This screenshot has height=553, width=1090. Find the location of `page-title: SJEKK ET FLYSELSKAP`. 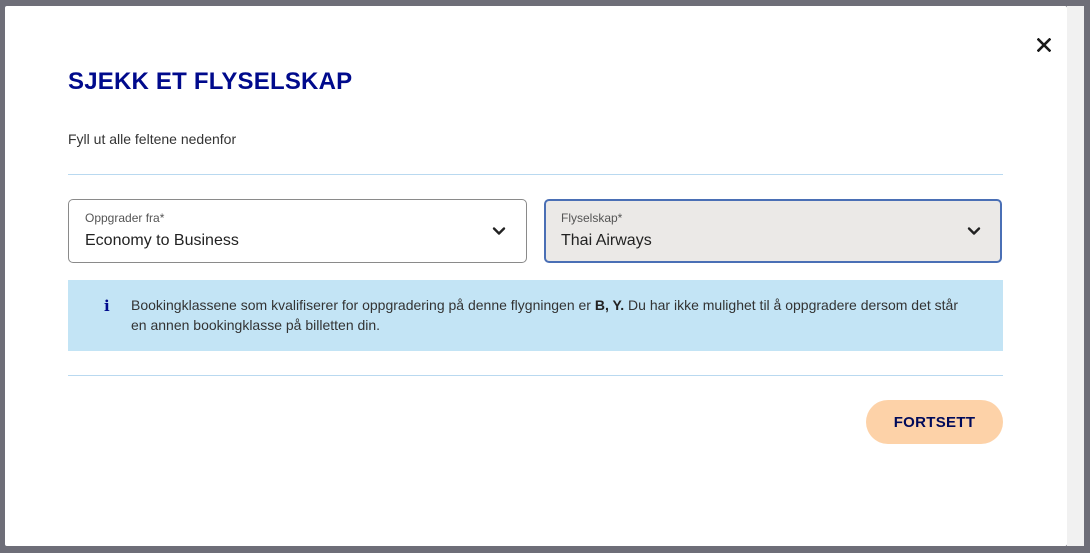

page-title: SJEKK ET FLYSELSKAP is located at coordinates (210, 81).